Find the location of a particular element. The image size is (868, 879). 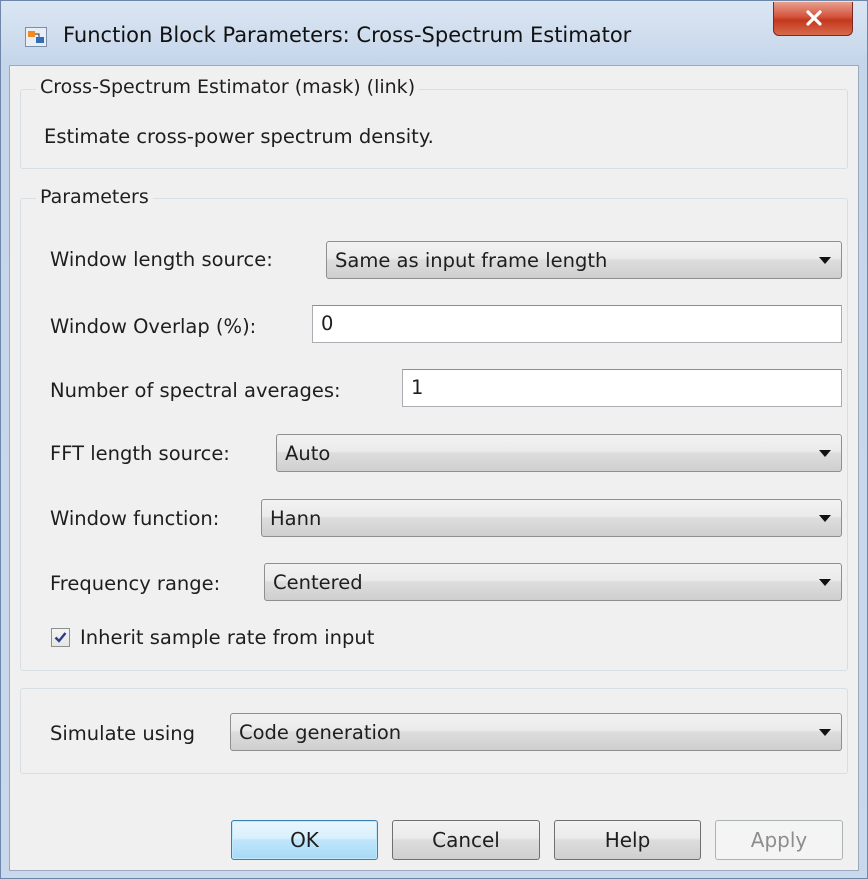

spectral-averages-field: 1 is located at coordinates (622, 388).